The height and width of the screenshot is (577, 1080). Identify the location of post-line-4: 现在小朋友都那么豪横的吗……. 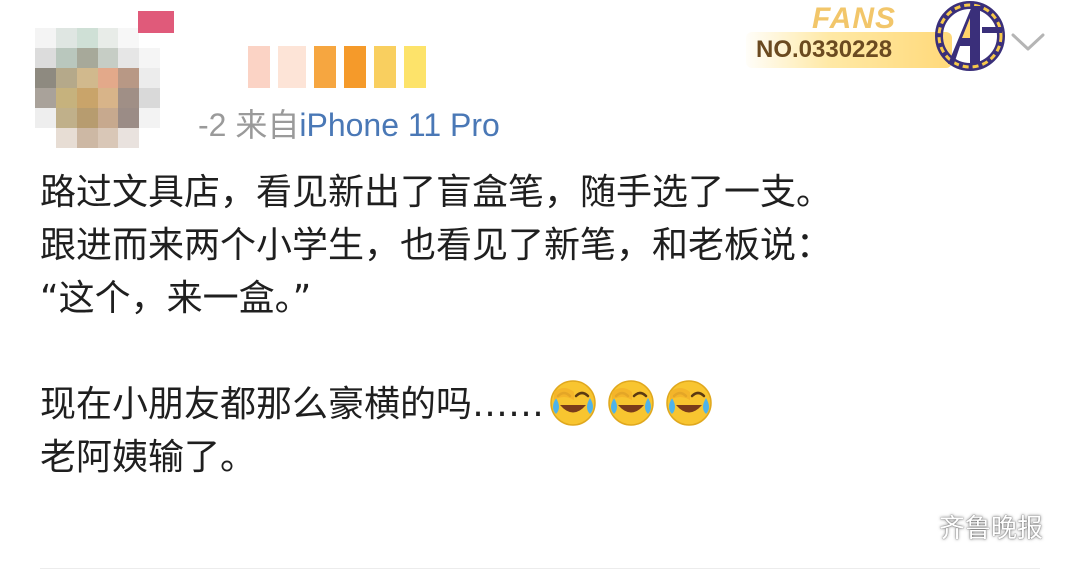
(540, 404).